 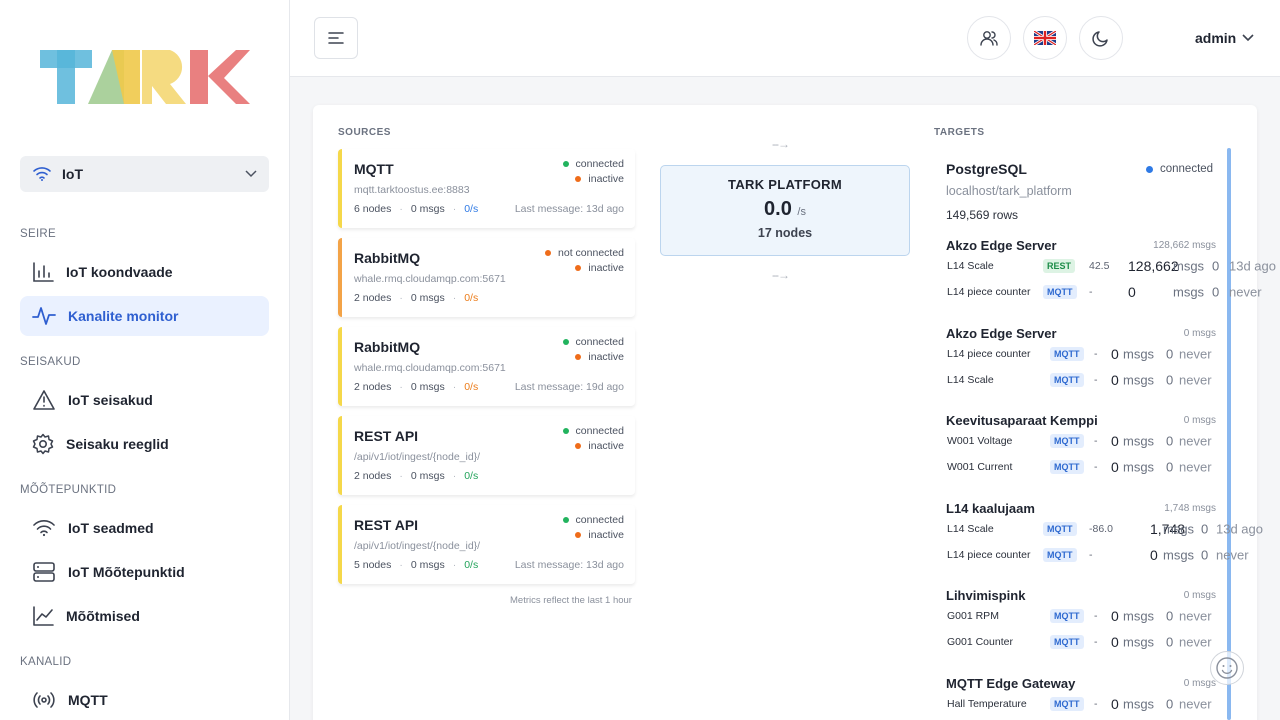 I want to click on target-node-row: Hall Temperature MQTT -0 msgs 0 never, so click(x=1113, y=704).